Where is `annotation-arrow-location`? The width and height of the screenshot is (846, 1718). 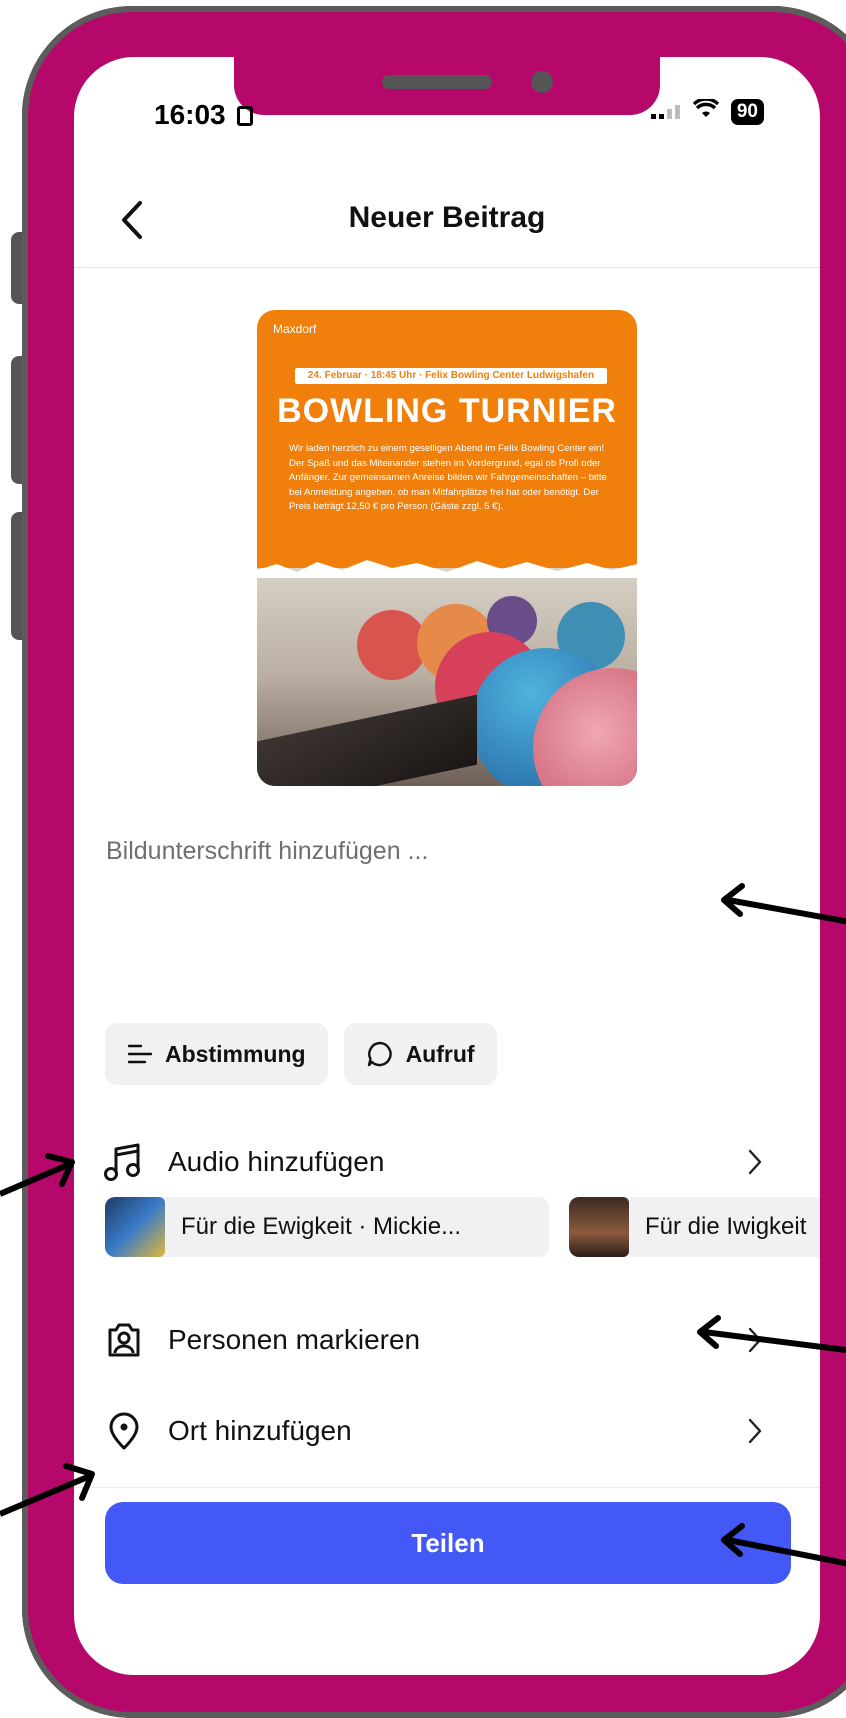 annotation-arrow-location is located at coordinates (47, 1490).